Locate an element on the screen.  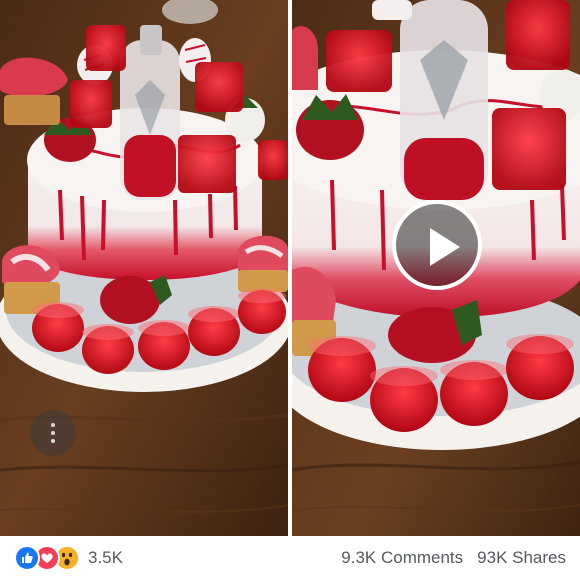
engagement-stats: 9.3K Comments 93K Shares is located at coordinates (453, 558).